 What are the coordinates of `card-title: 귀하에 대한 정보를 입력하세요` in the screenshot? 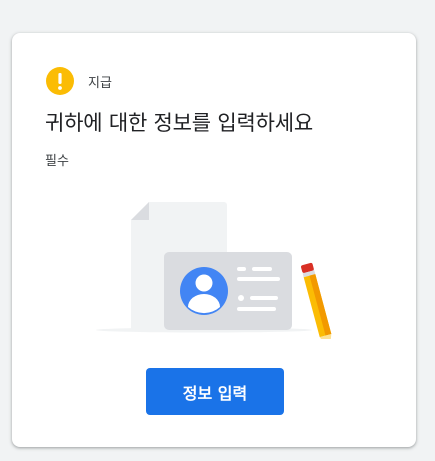 It's located at (179, 123).